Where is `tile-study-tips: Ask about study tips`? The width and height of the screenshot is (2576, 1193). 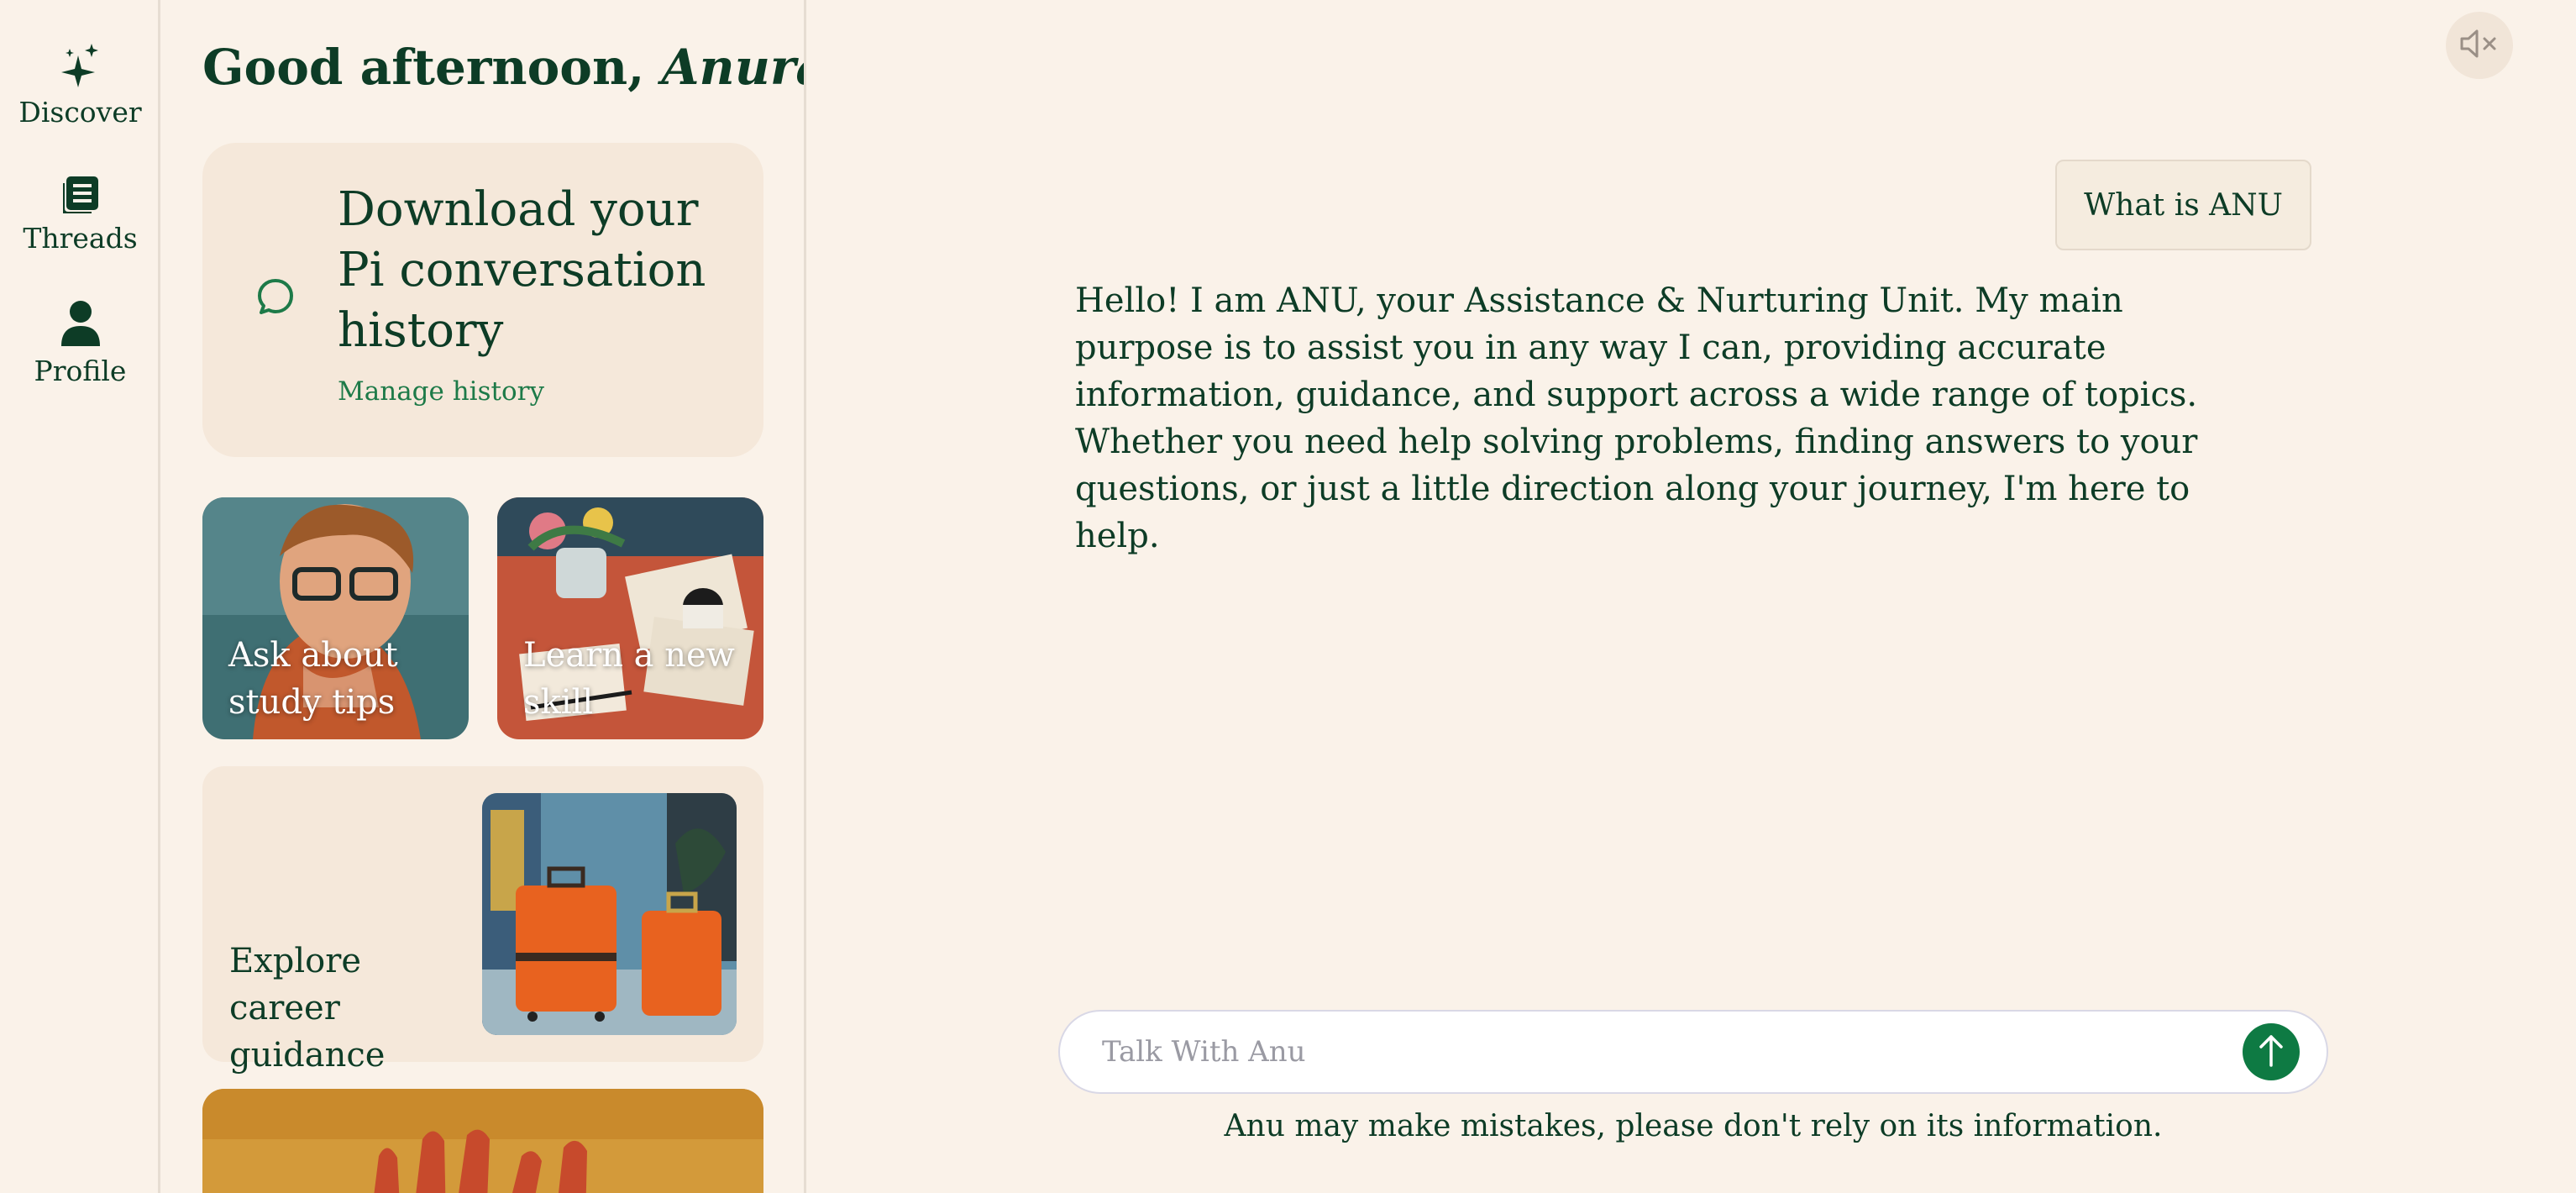 tile-study-tips: Ask about study tips is located at coordinates (335, 618).